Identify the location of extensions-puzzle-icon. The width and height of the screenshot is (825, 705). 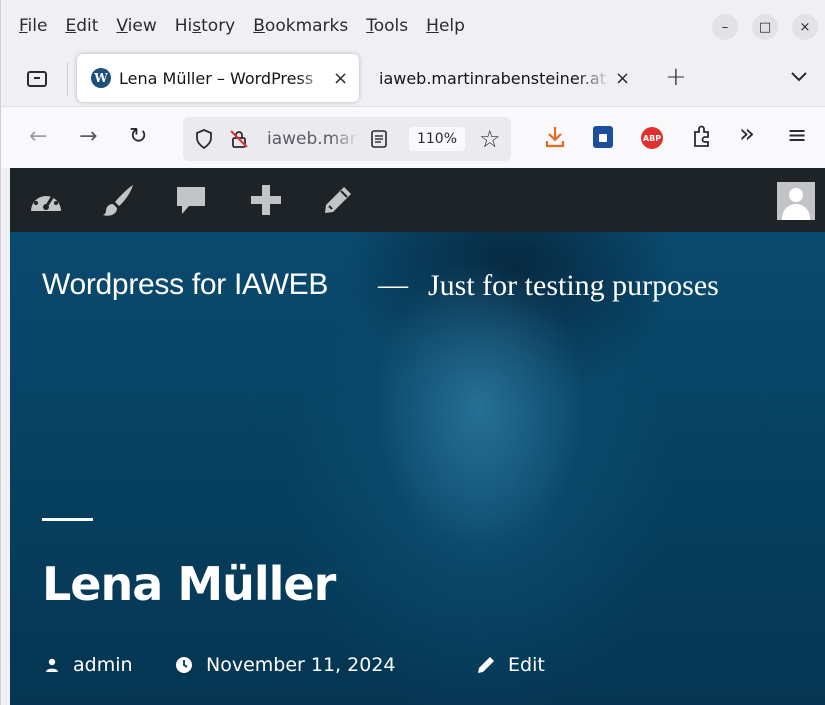
(702, 136).